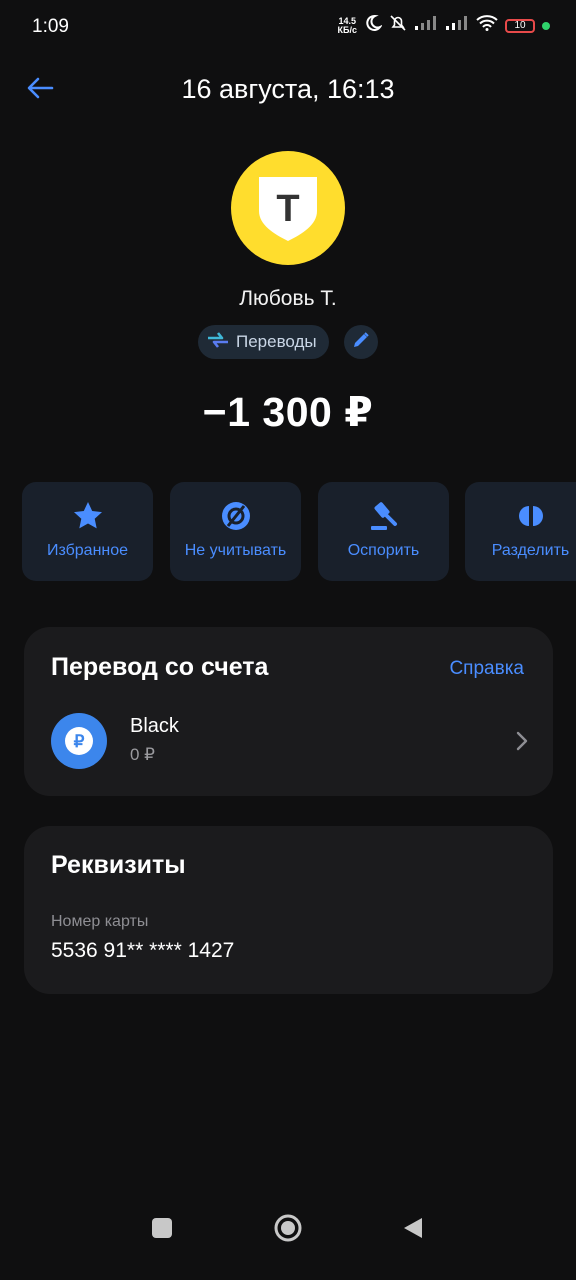 Image resolution: width=576 pixels, height=1280 pixels. Describe the element at coordinates (486, 669) in the screenshot. I see `help-link: Справка` at that location.